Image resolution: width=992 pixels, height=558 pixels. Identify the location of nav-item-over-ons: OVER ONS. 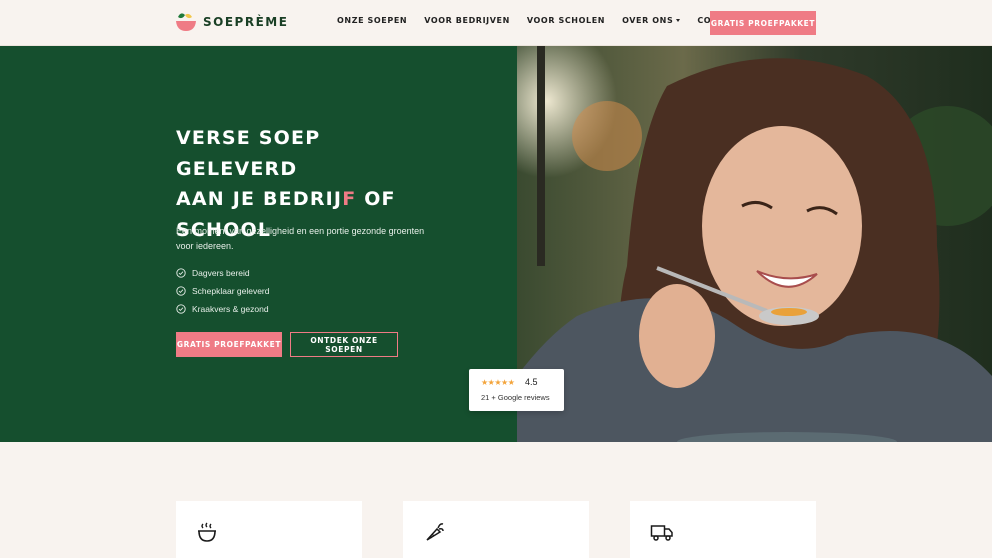
(651, 20).